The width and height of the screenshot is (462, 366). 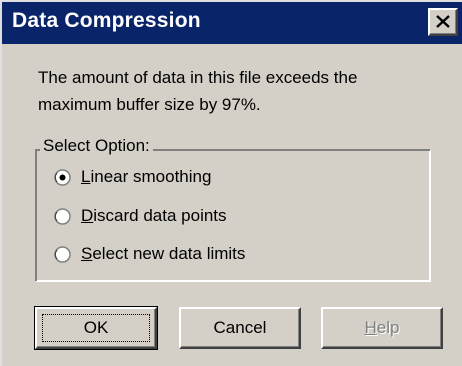 I want to click on option-linear-smoothing: Linear smoothing, so click(x=132, y=177).